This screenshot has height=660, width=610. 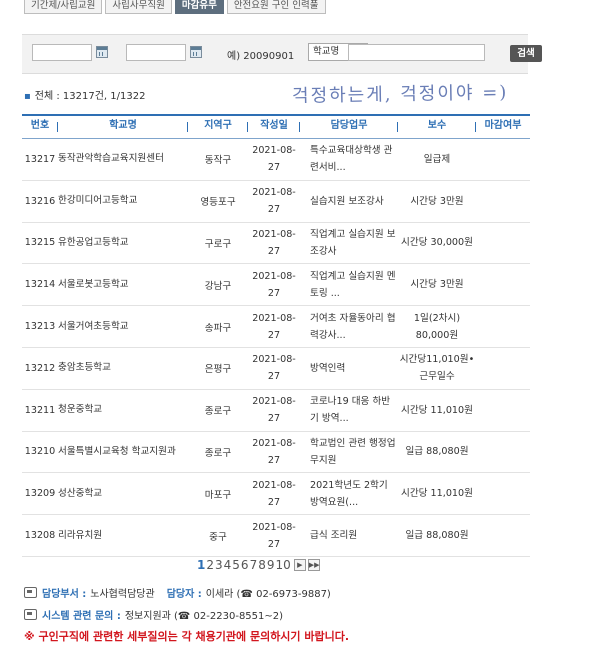 What do you see at coordinates (63, 7) in the screenshot?
I see `tab-contract-teacher: 기간제/사립교원` at bounding box center [63, 7].